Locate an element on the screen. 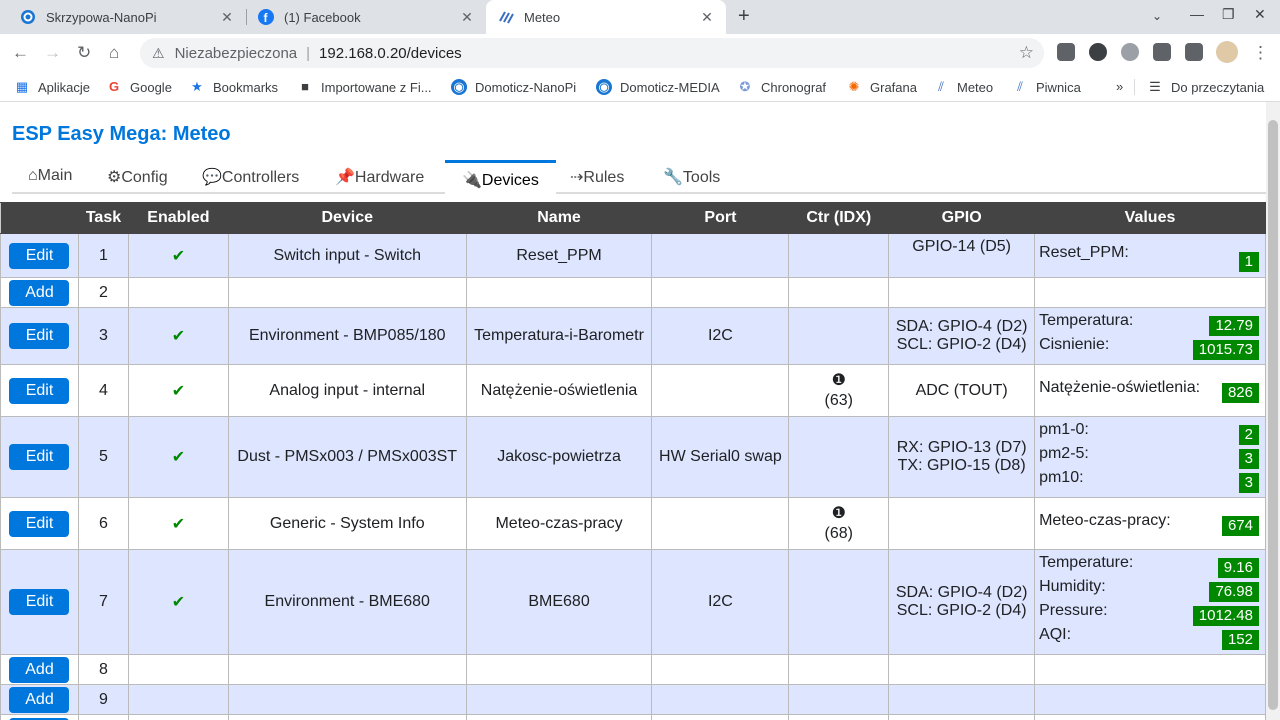 This screenshot has height=720, width=1280. bookmark-grafana: ✺ Grafana is located at coordinates (881, 87).